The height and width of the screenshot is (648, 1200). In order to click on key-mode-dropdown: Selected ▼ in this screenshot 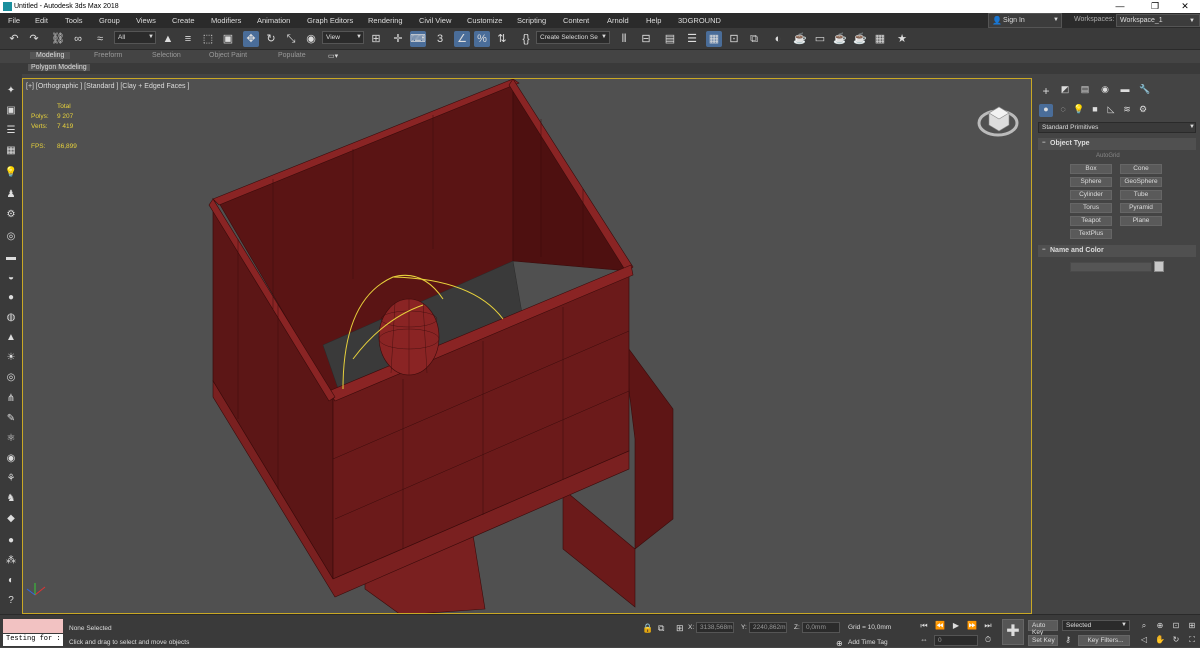, I will do `click(1096, 625)`.